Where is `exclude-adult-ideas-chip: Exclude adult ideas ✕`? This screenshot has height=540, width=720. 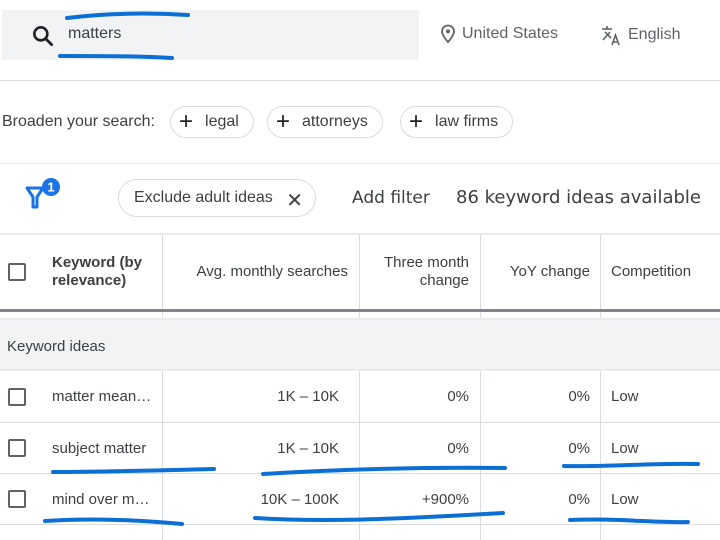
exclude-adult-ideas-chip: Exclude adult ideas ✕ is located at coordinates (217, 198).